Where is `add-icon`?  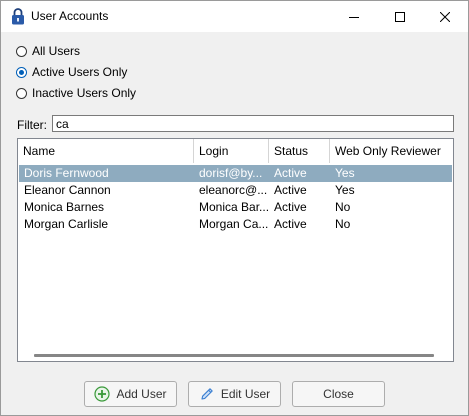 add-icon is located at coordinates (102, 394).